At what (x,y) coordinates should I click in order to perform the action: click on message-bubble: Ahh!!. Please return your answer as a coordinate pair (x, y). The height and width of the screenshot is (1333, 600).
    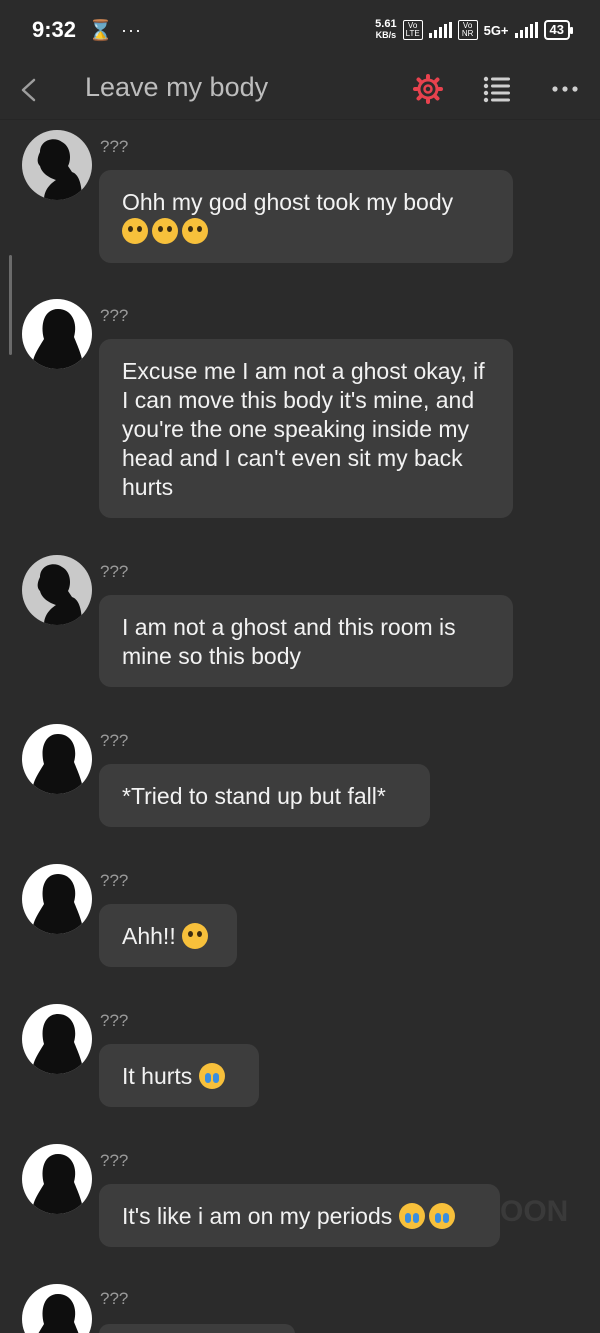
    Looking at the image, I should click on (168, 935).